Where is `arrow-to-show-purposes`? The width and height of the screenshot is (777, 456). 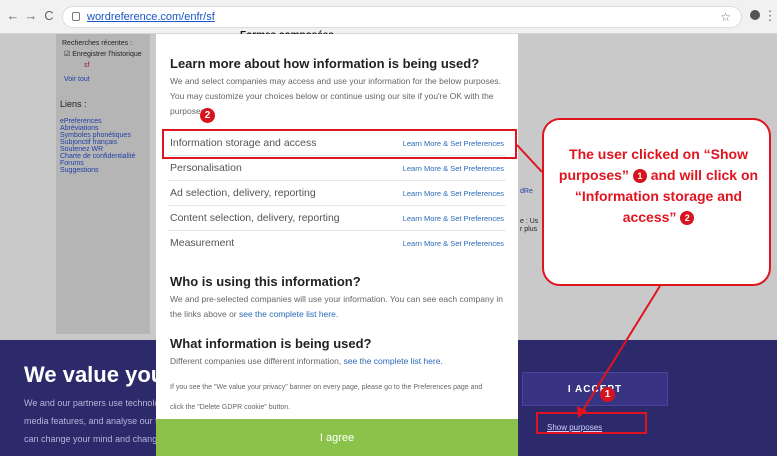 arrow-to-show-purposes is located at coordinates (621, 349).